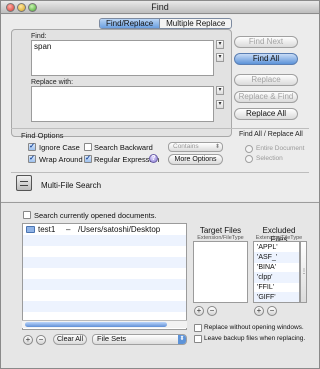 The image size is (320, 369). Describe the element at coordinates (249, 159) in the screenshot. I see `selection-radio` at that location.